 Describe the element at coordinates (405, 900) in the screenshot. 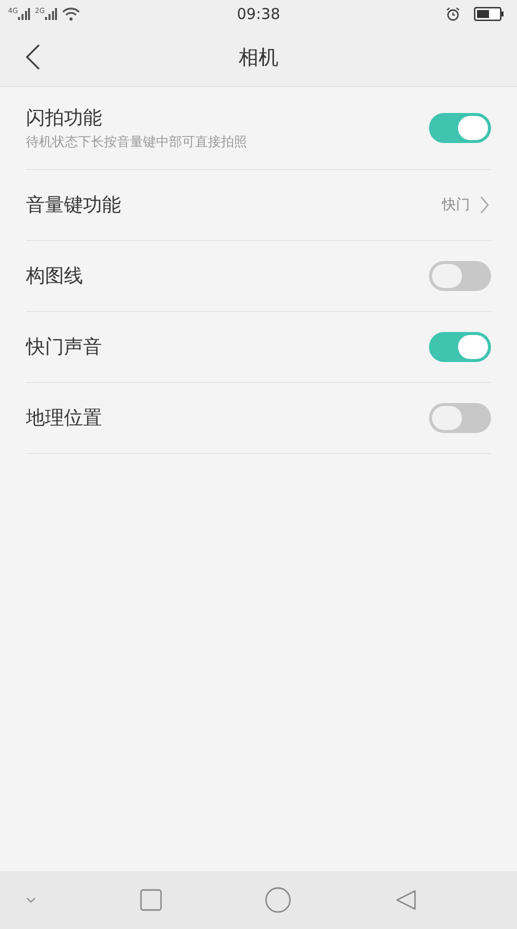

I see `back-nav-icon` at that location.